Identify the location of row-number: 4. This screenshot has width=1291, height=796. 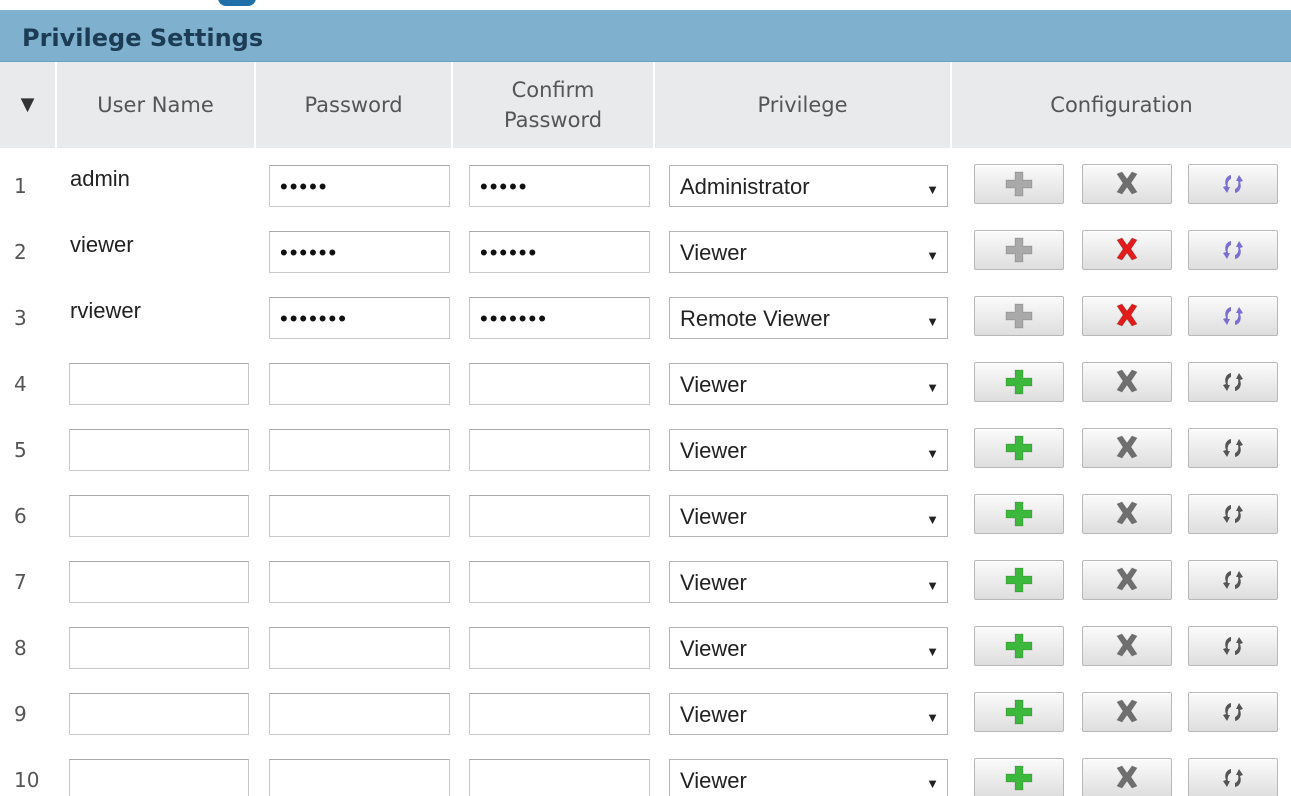
(20, 384).